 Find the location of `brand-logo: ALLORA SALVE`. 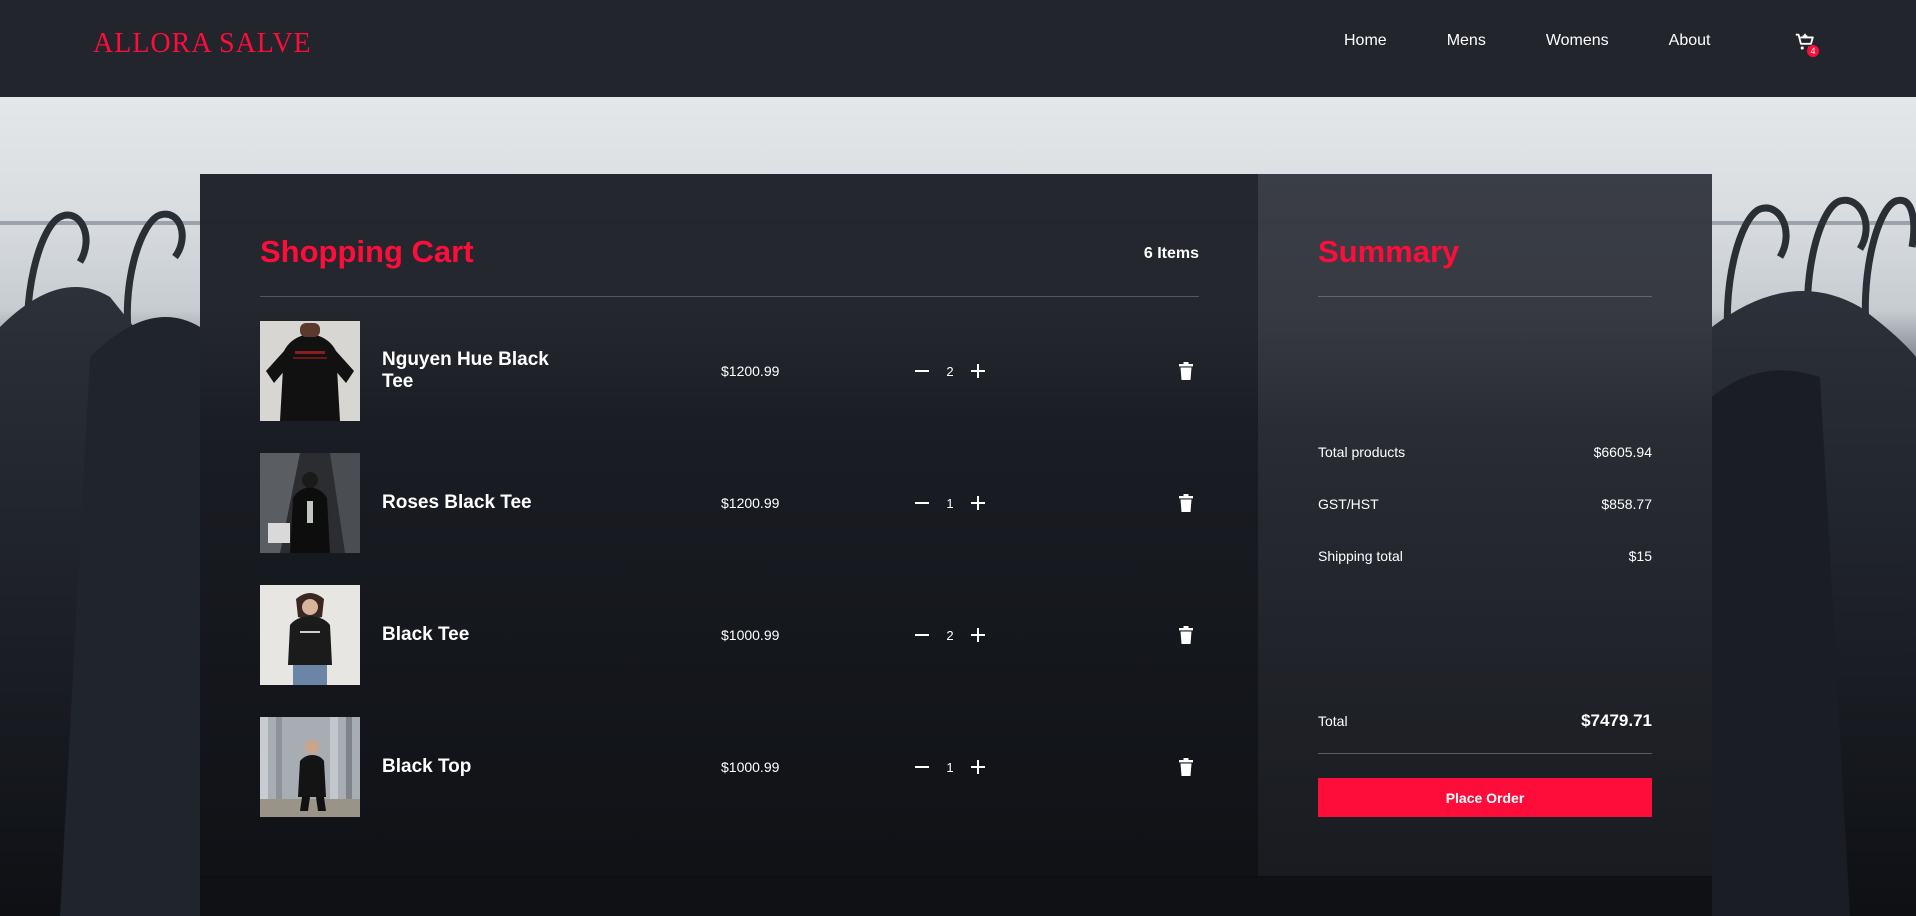

brand-logo: ALLORA SALVE is located at coordinates (202, 44).